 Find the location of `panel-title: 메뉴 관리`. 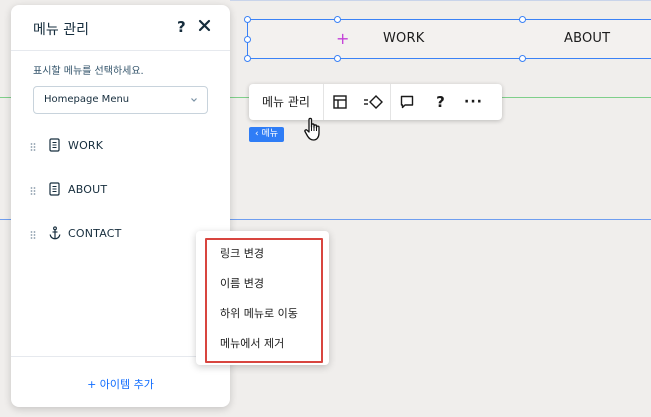

panel-title: 메뉴 관리 is located at coordinates (61, 30).